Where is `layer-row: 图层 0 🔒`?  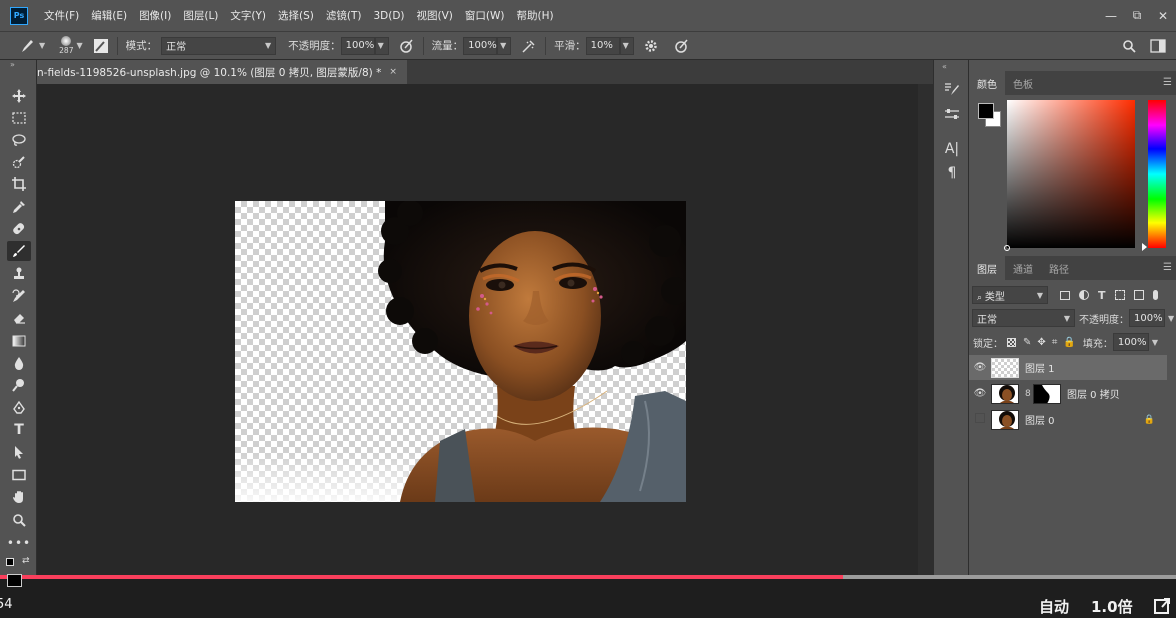
layer-row: 图层 0 🔒 is located at coordinates (1068, 419).